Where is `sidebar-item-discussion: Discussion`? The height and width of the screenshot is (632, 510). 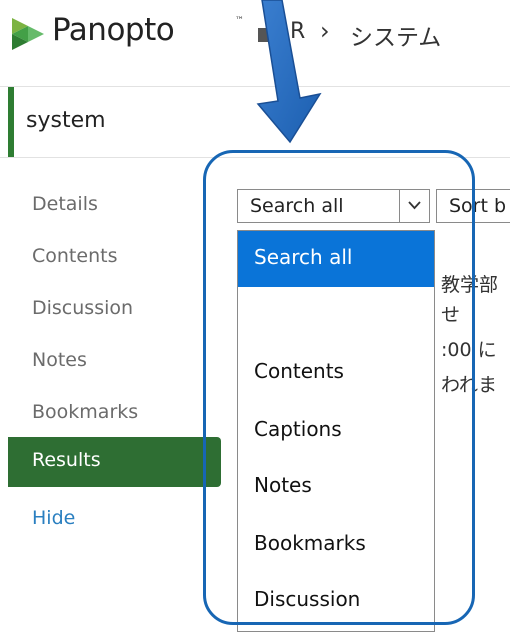
sidebar-item-discussion: Discussion is located at coordinates (82, 308).